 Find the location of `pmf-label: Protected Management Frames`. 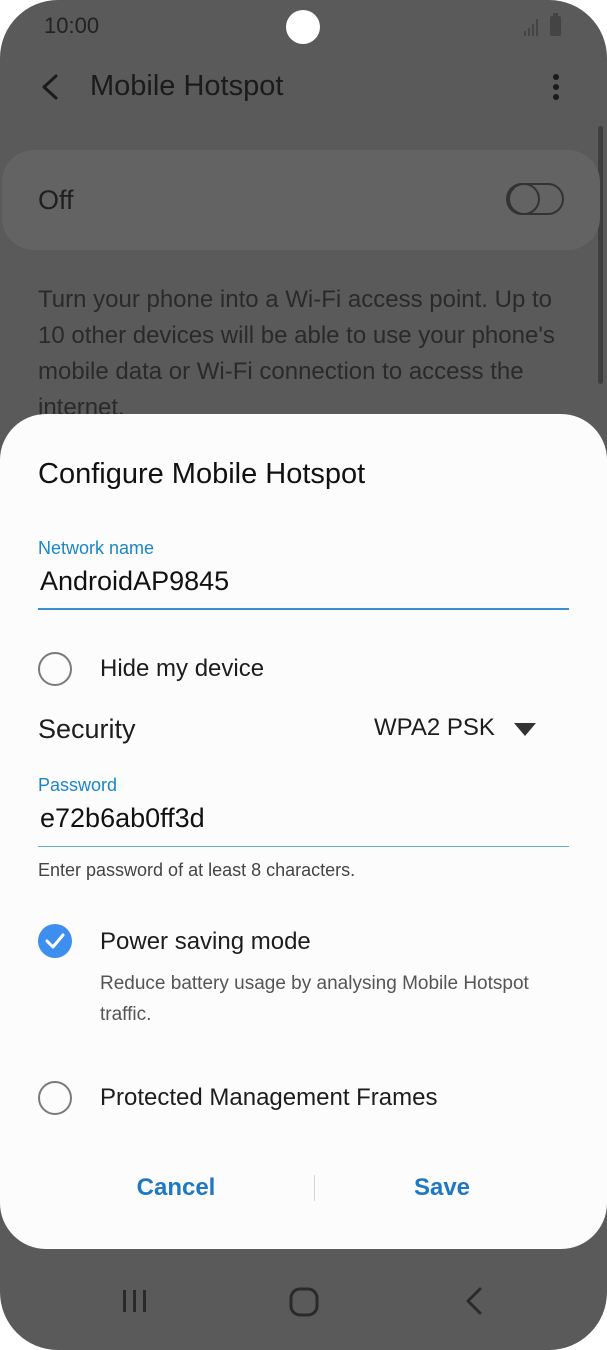

pmf-label: Protected Management Frames is located at coordinates (269, 1098).